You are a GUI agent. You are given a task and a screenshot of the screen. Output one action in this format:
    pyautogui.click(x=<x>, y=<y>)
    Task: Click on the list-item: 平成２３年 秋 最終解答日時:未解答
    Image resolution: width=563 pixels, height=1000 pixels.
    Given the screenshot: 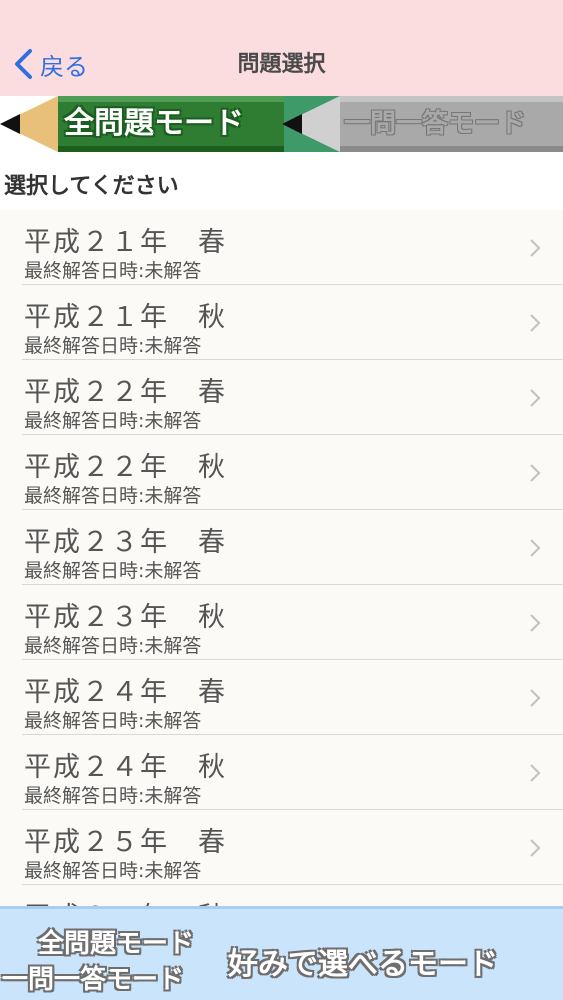 What is the action you would take?
    pyautogui.click(x=281, y=622)
    